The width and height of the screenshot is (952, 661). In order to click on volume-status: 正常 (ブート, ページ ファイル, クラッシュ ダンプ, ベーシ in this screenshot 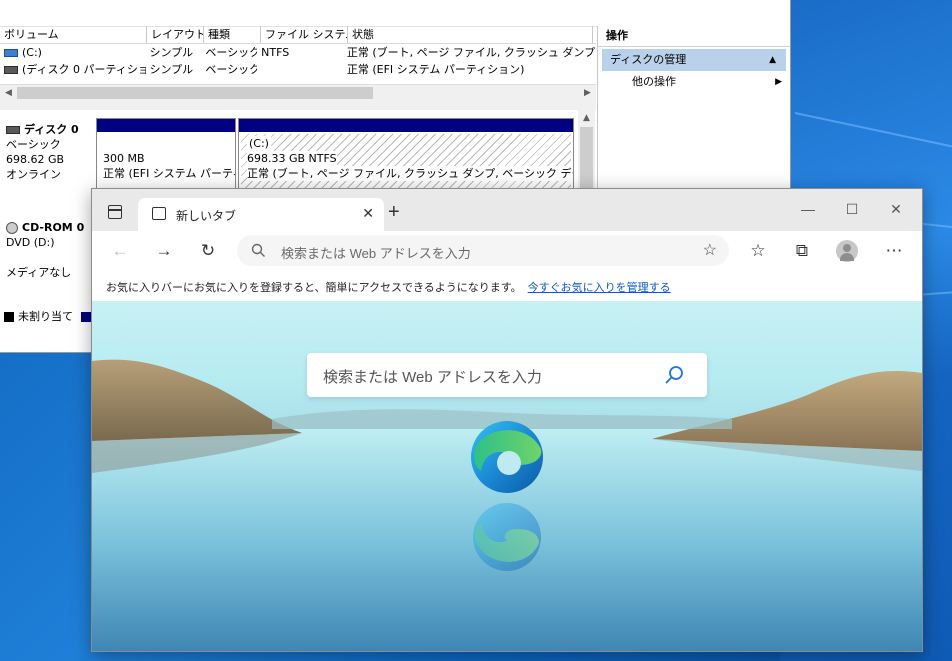, I will do `click(471, 52)`.